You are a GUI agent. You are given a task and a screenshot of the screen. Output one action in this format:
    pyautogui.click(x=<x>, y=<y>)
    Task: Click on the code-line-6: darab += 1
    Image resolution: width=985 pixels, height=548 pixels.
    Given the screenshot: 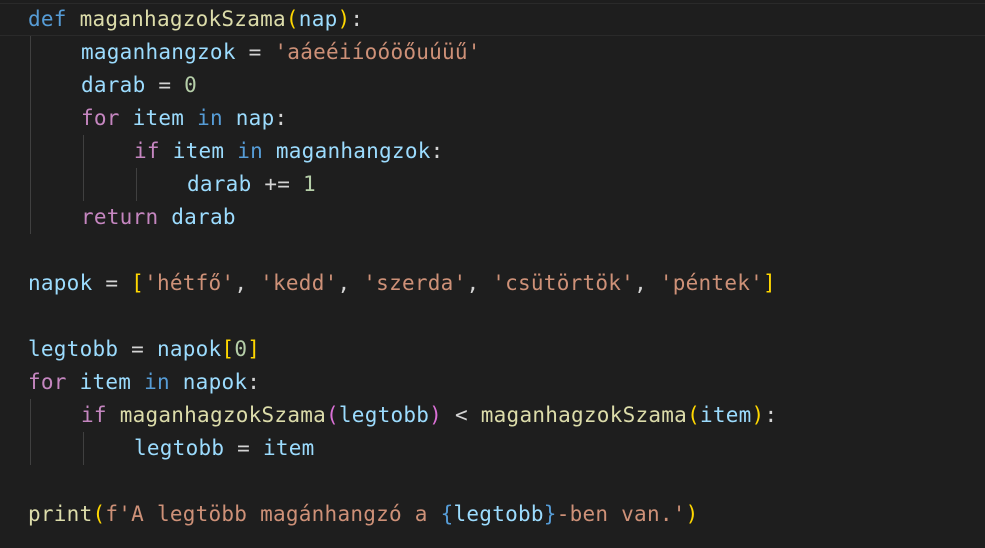 What is the action you would take?
    pyautogui.click(x=251, y=184)
    